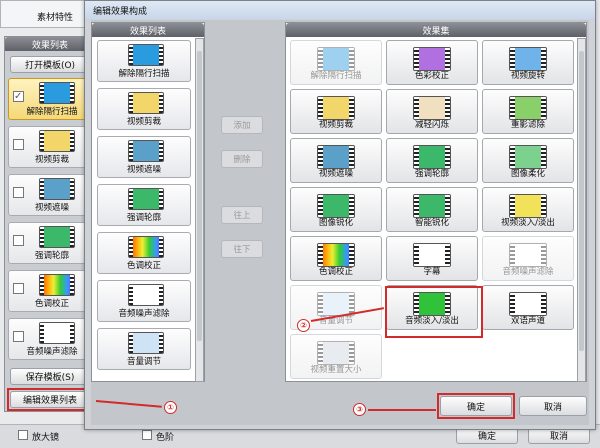 The width and height of the screenshot is (600, 448). What do you see at coordinates (52, 195) in the screenshot?
I see `bg-list-item-2: 视频遮噪` at bounding box center [52, 195].